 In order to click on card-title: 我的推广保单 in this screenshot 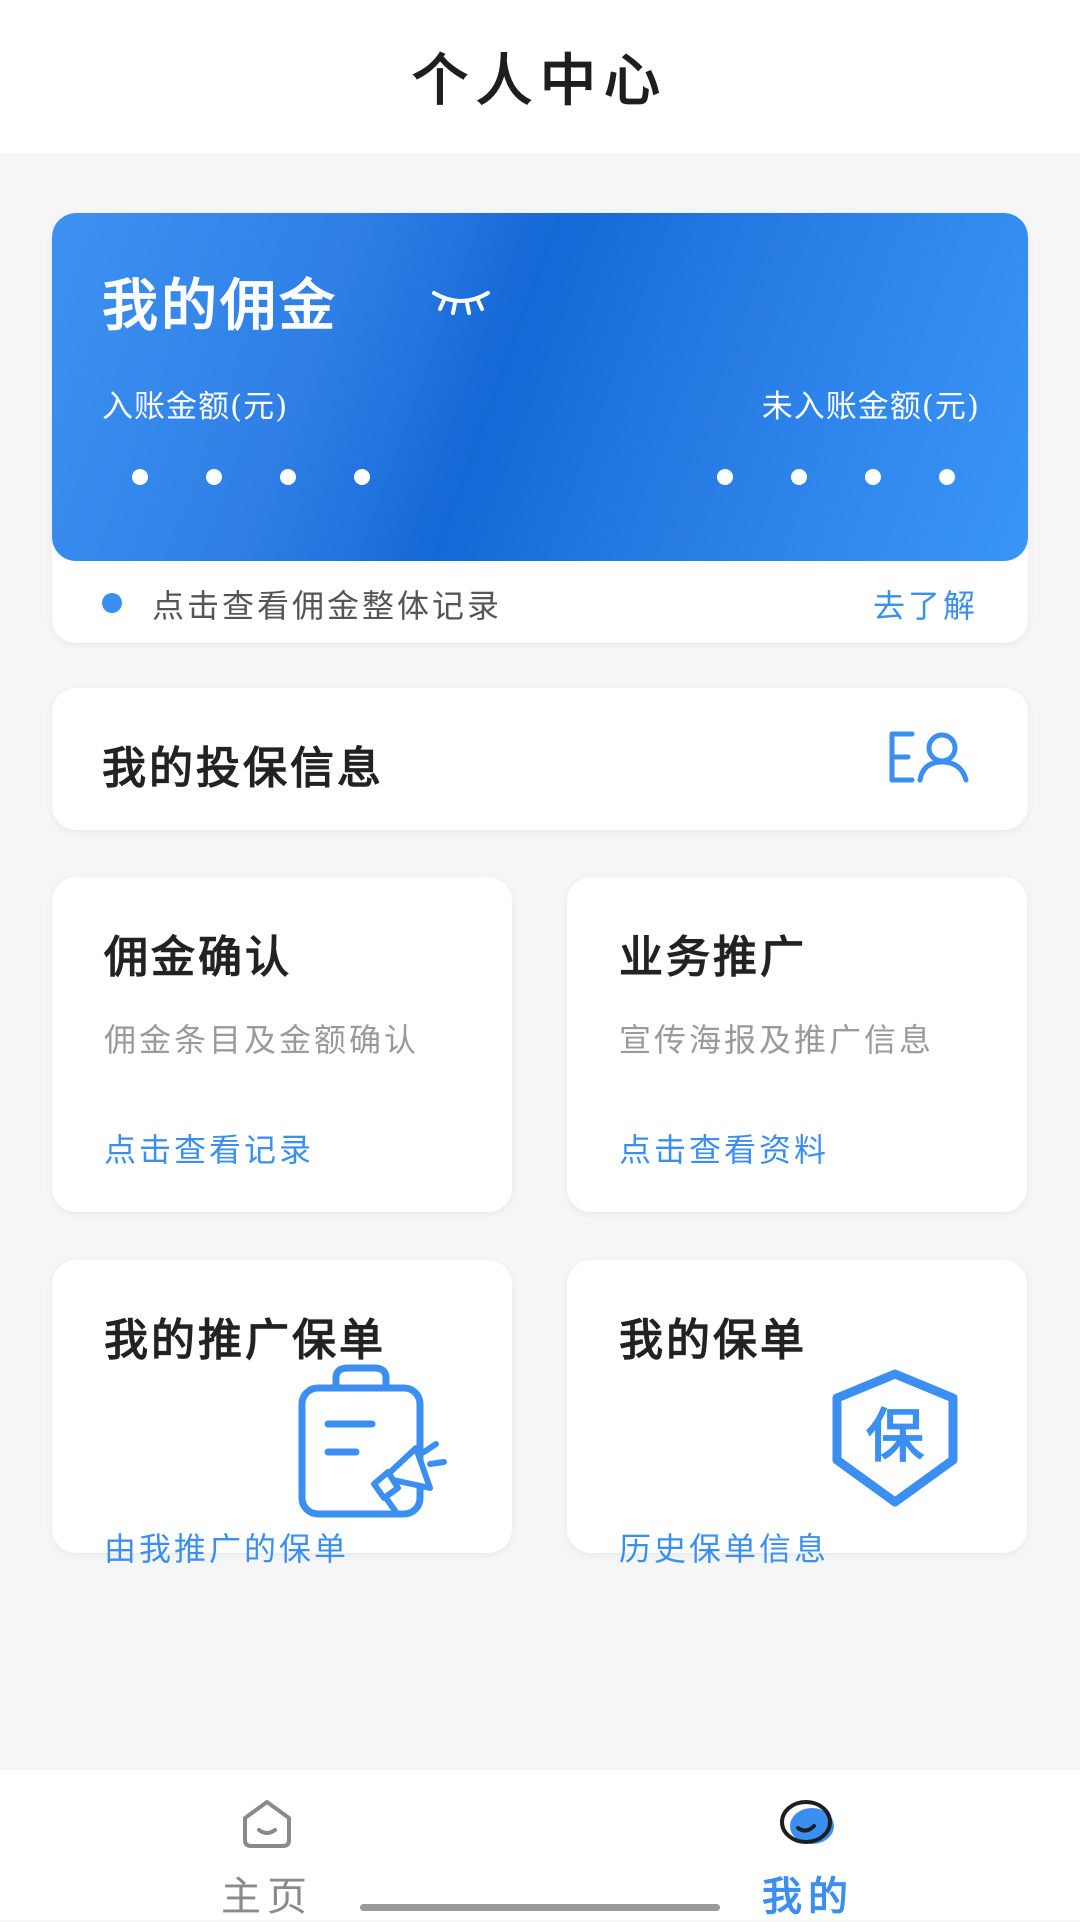, I will do `click(245, 1340)`.